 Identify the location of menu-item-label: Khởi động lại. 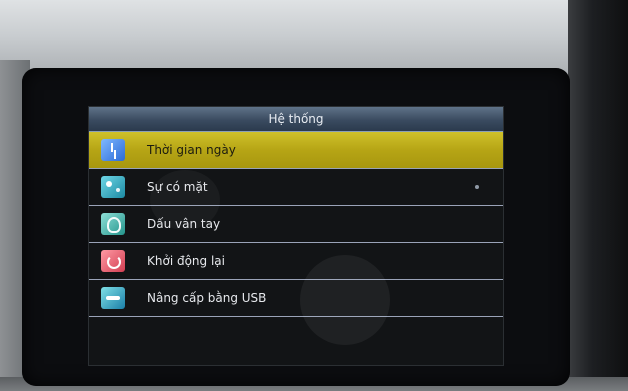
(186, 261).